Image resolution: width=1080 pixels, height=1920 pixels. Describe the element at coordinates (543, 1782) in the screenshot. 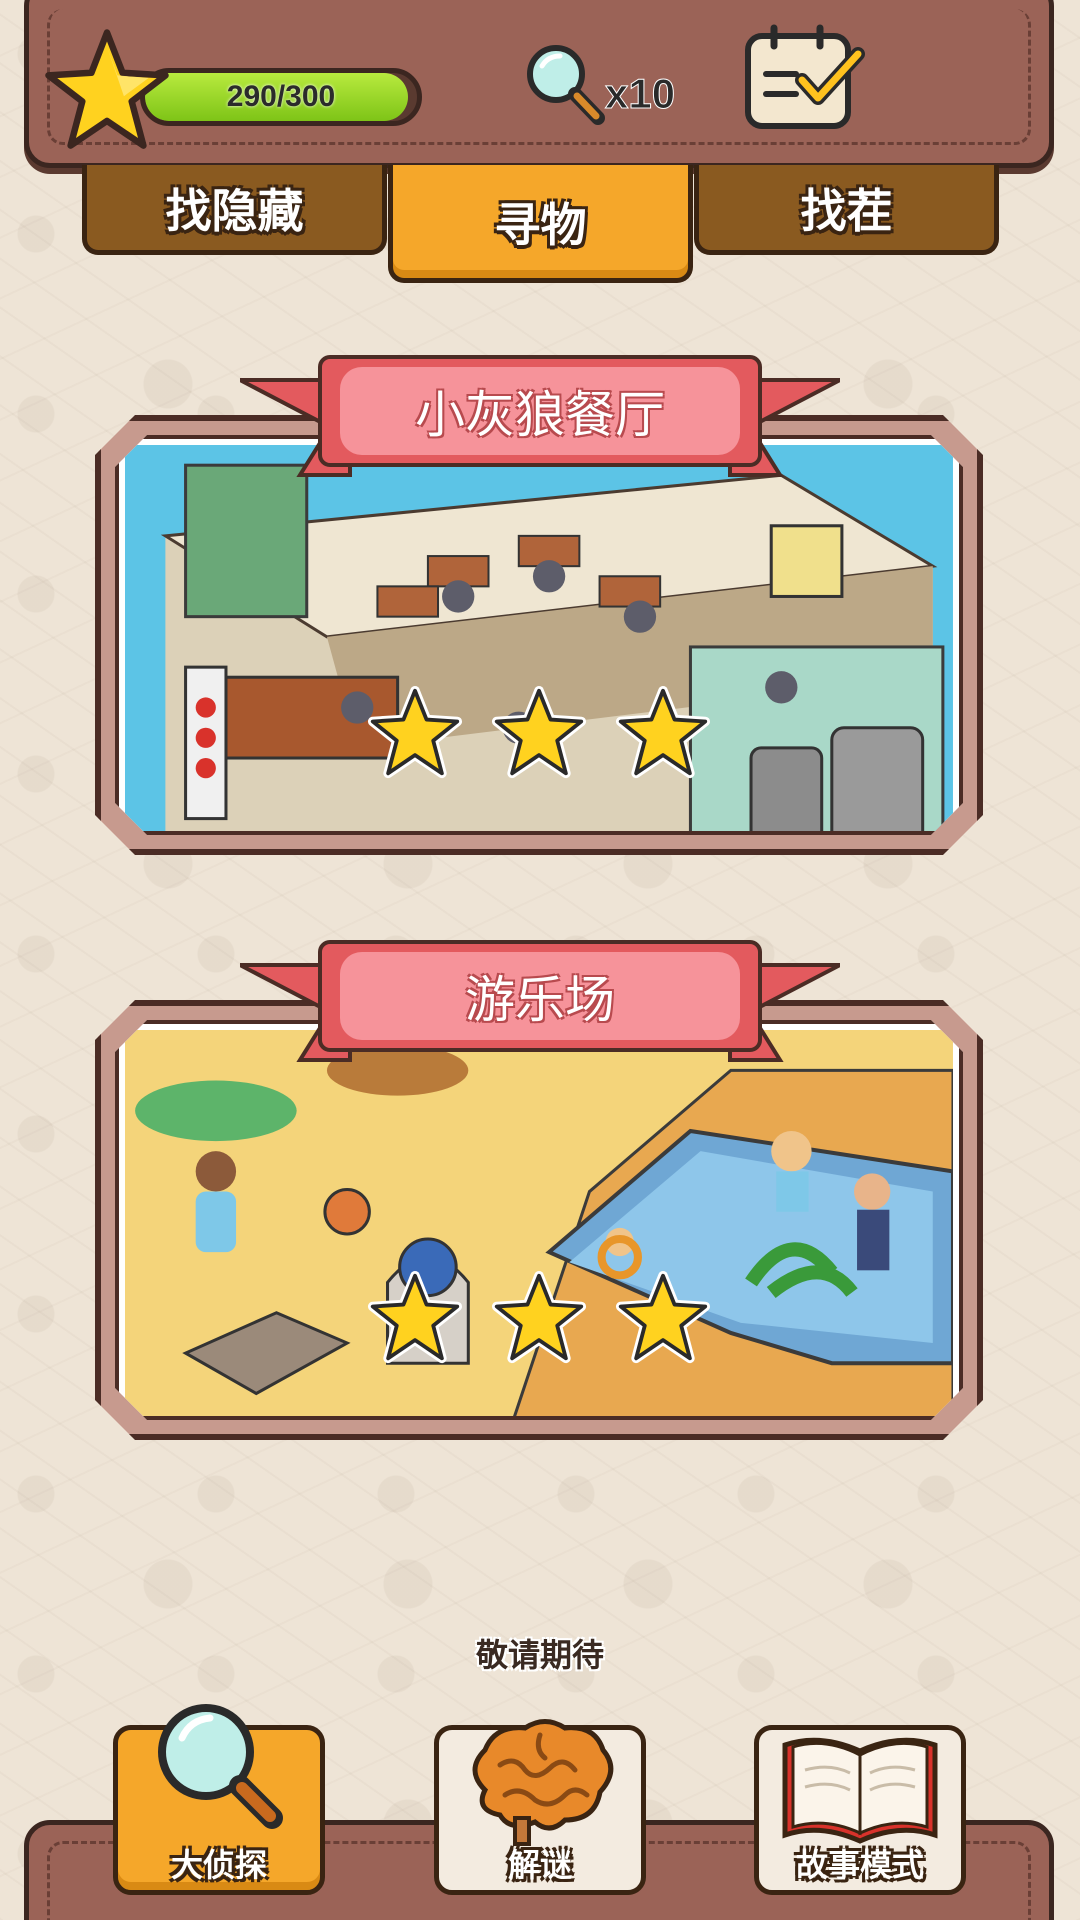

I see `brain-icon` at that location.